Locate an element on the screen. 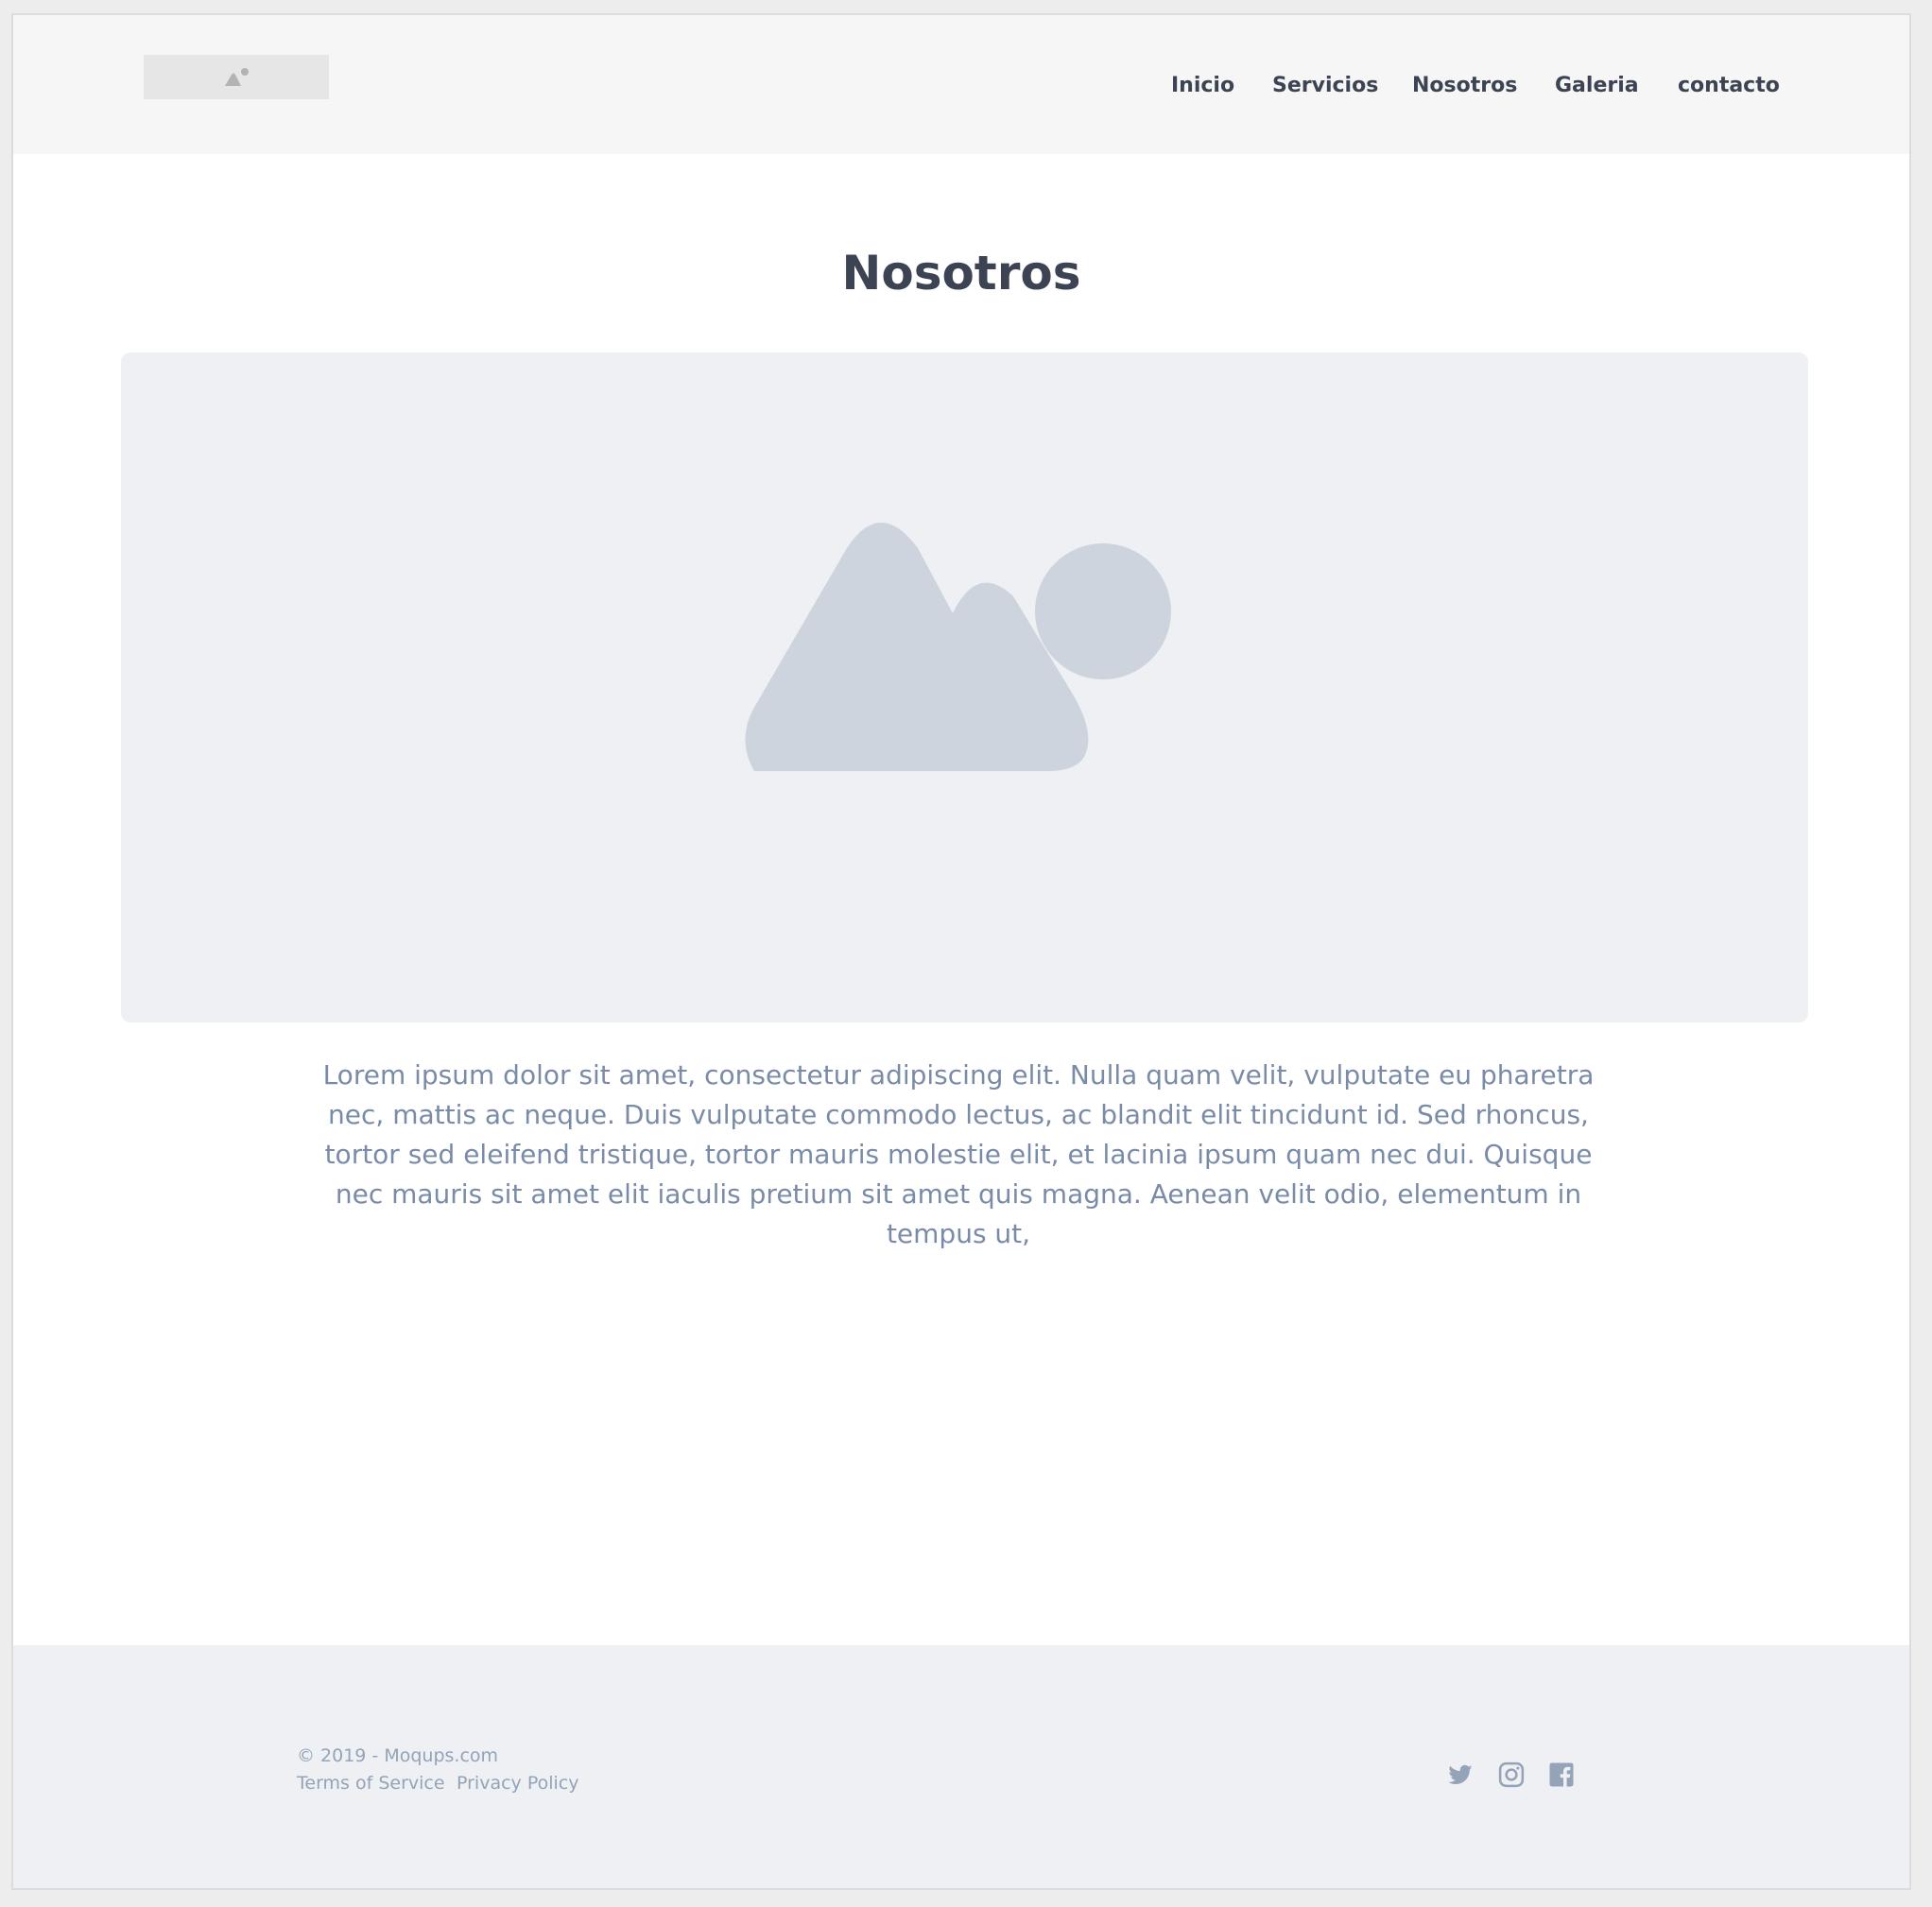 Image resolution: width=1932 pixels, height=1907 pixels. terms-of-service-link: Terms of Service is located at coordinates (371, 1783).